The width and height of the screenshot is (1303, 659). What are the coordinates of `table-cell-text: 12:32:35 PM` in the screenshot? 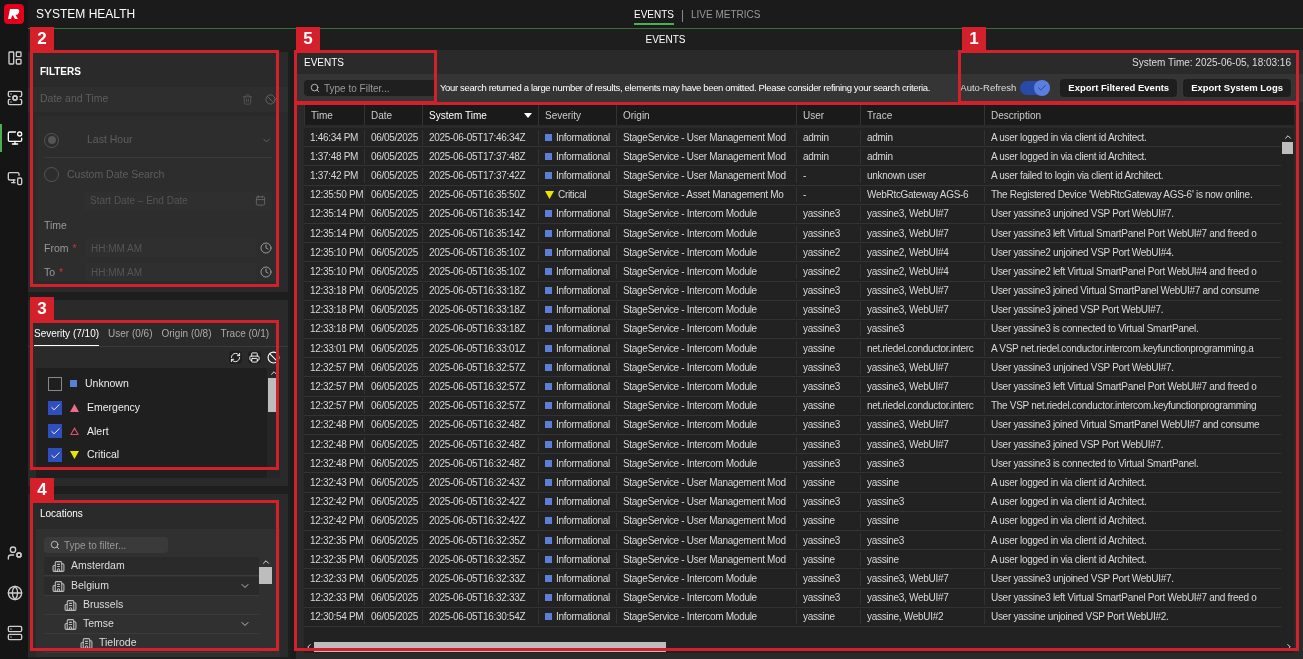 It's located at (336, 559).